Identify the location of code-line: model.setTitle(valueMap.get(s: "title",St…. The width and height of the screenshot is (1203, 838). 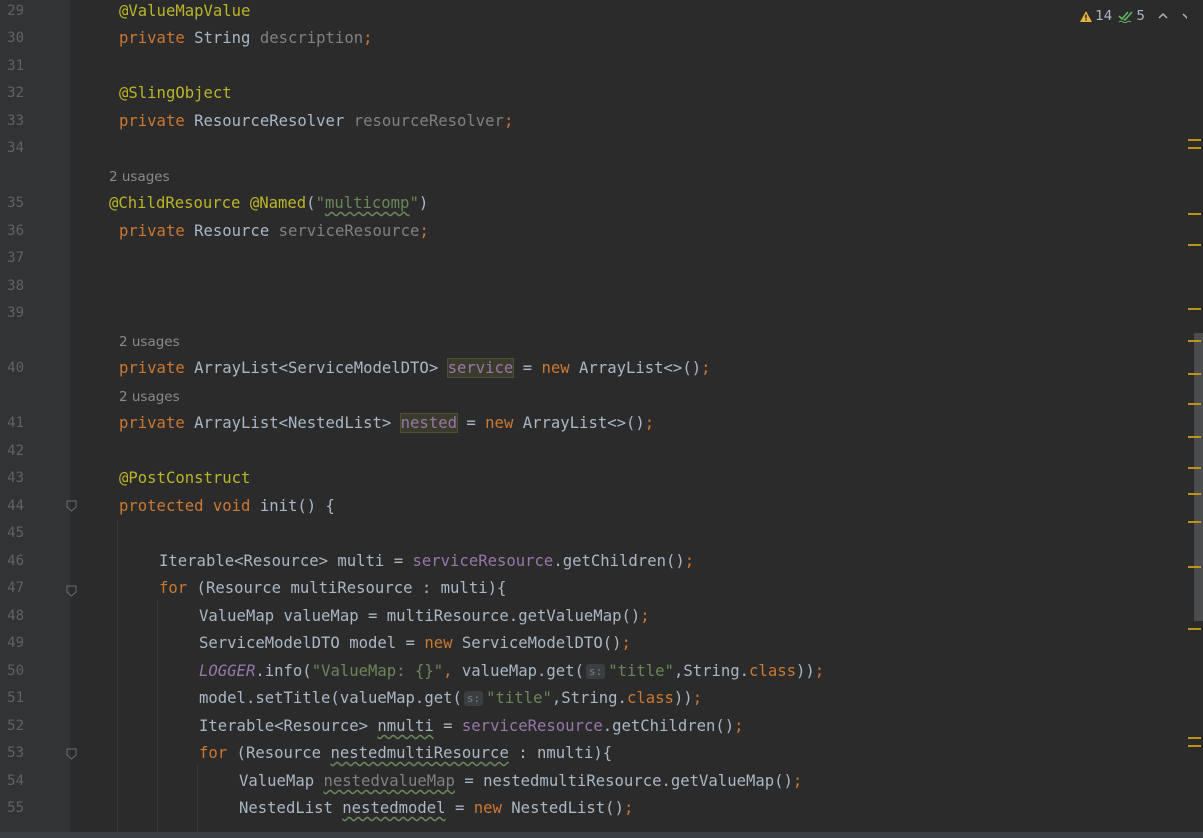
(451, 698).